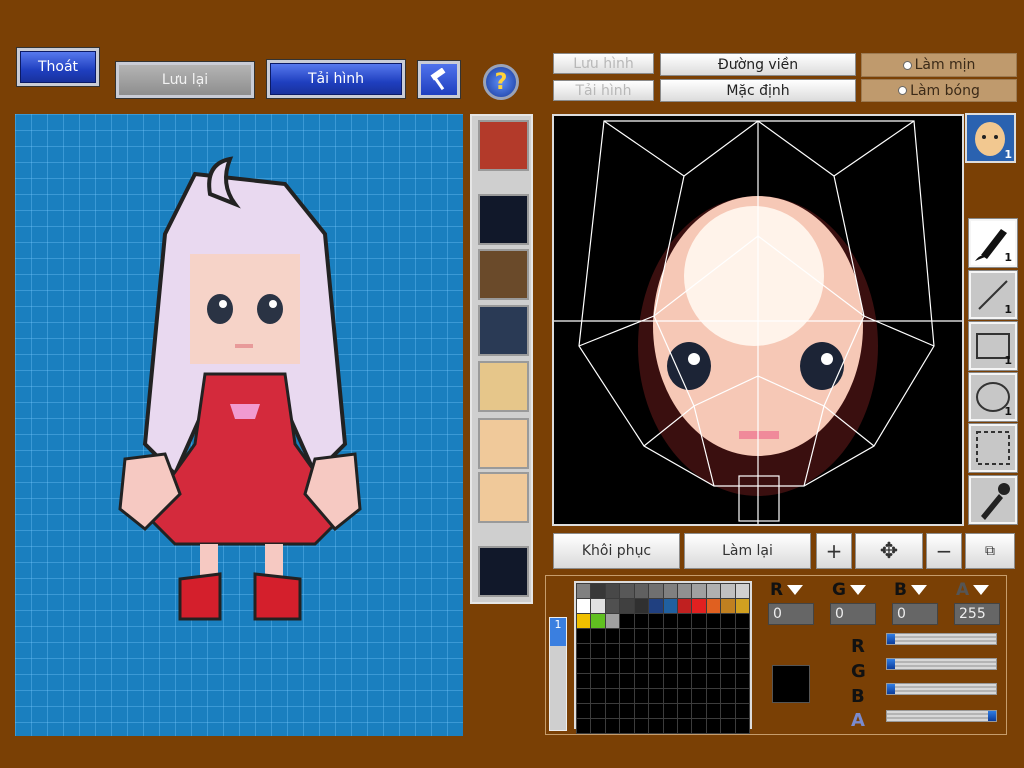 Image resolution: width=1024 pixels, height=768 pixels. What do you see at coordinates (758, 90) in the screenshot?
I see `default-button: Mặc định` at bounding box center [758, 90].